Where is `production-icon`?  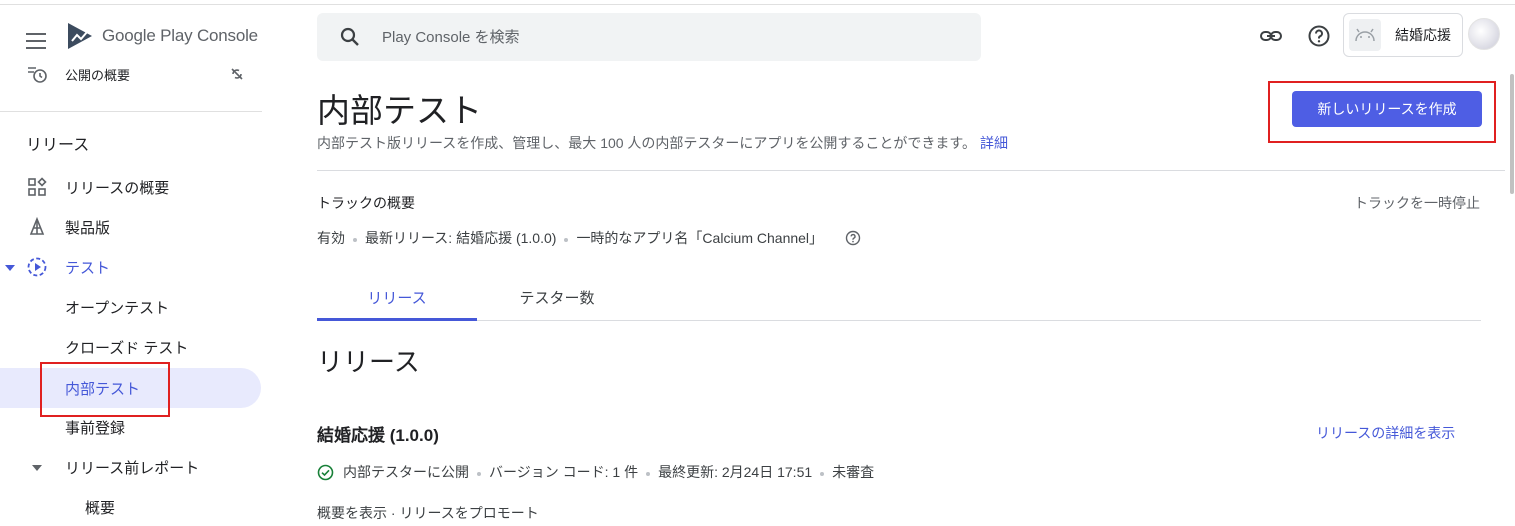 production-icon is located at coordinates (37, 227).